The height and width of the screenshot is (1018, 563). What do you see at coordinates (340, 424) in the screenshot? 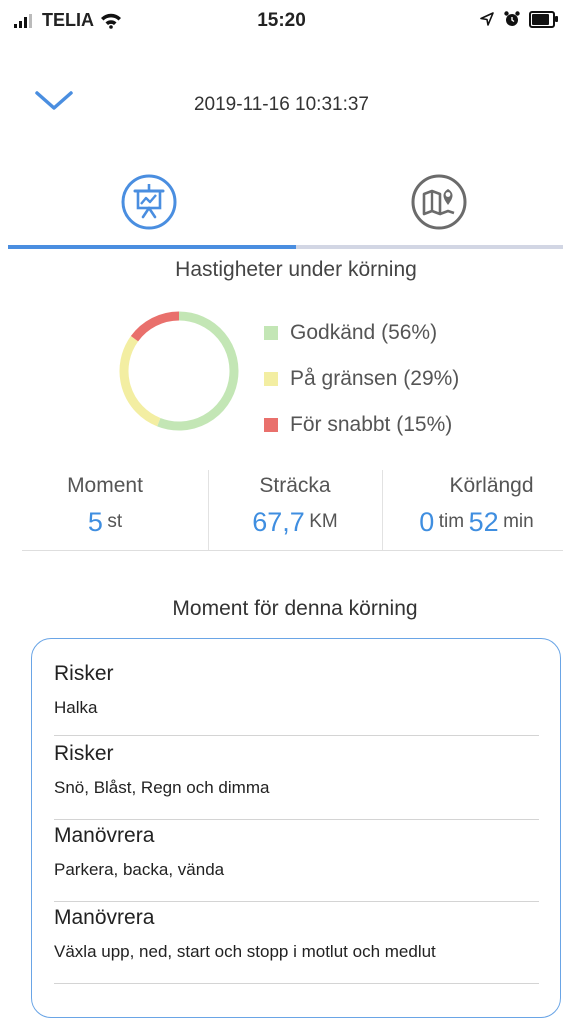
I see `legend-label: För snabbt` at bounding box center [340, 424].